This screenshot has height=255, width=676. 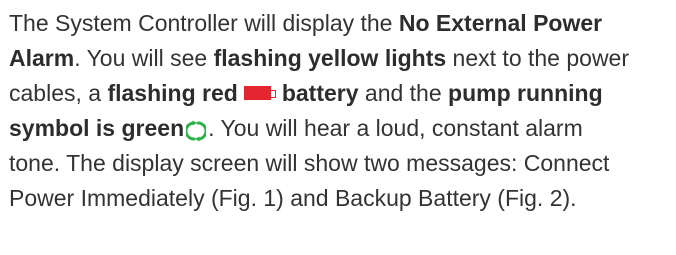 I want to click on text-run: and the, so click(x=403, y=93).